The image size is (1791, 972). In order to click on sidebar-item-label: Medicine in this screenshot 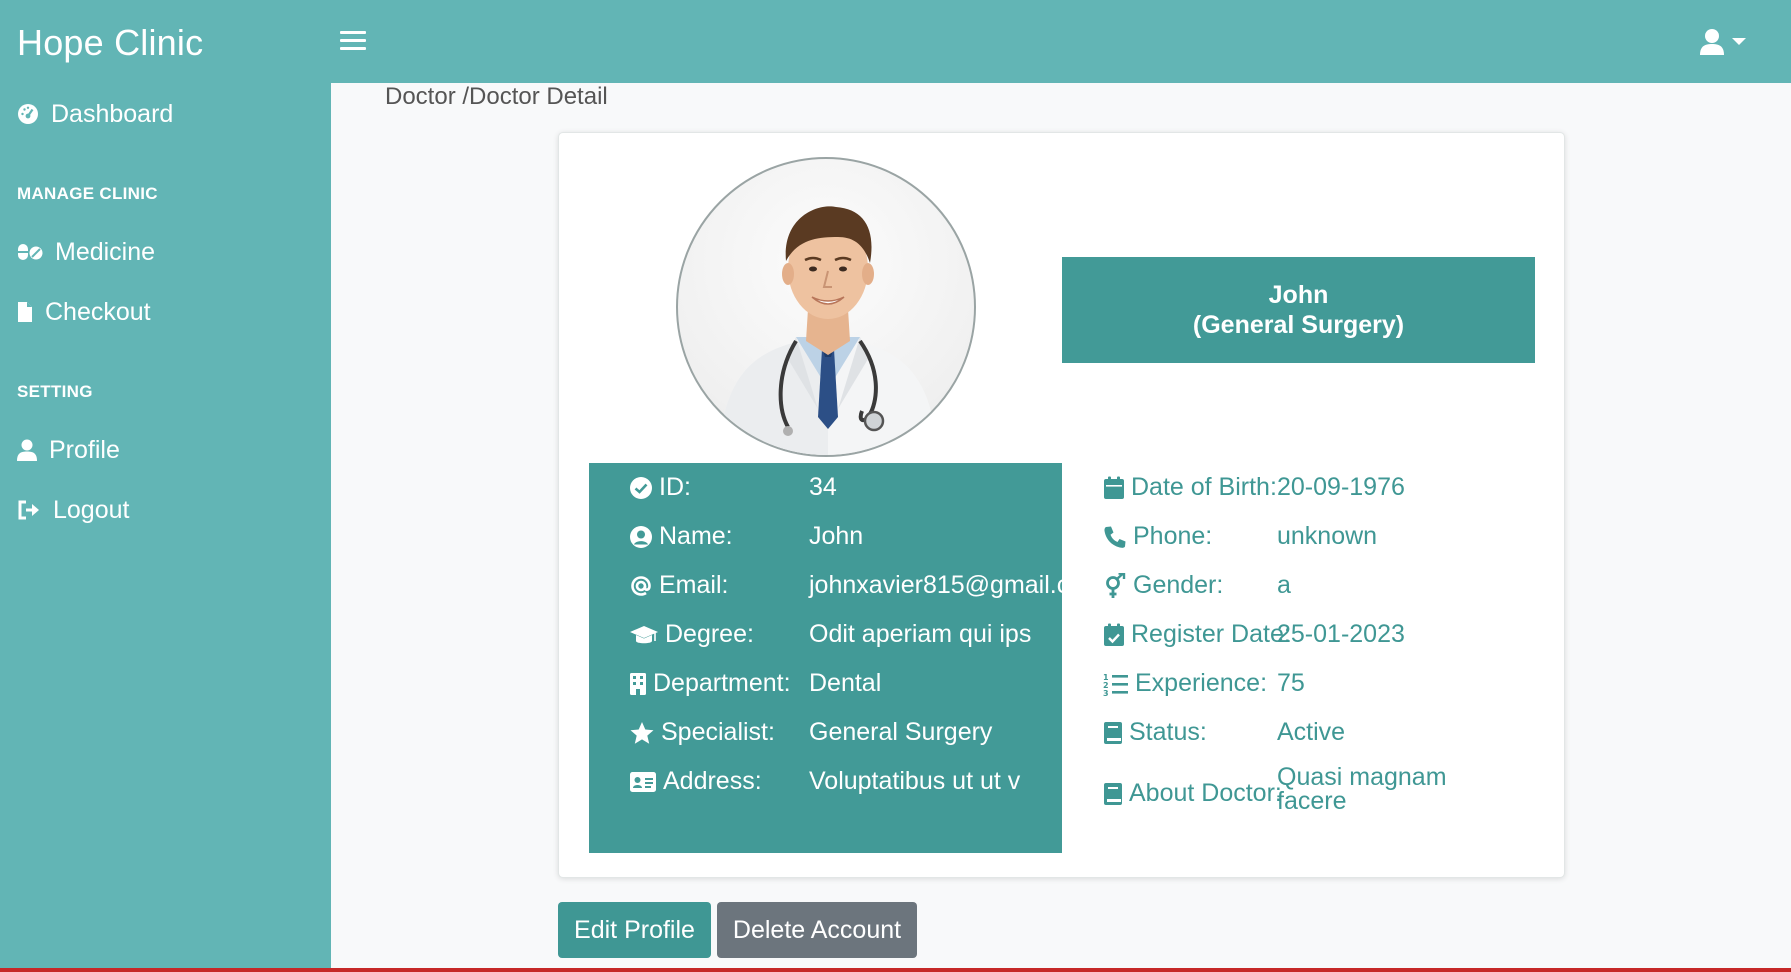, I will do `click(105, 251)`.